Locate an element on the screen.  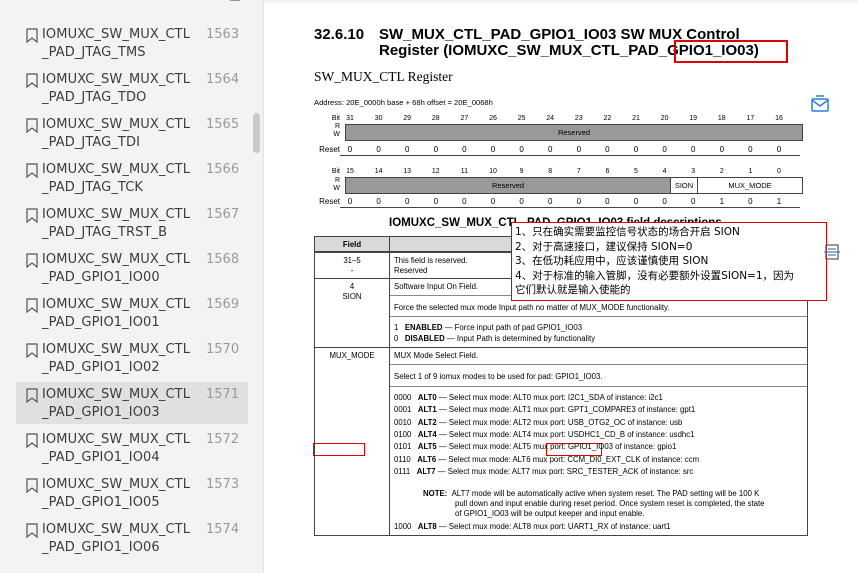
sidebar-item-4: IOMUXC_SW_MUX_CTL _PAD_JTAG_TRST_B 1567 is located at coordinates (132, 223).